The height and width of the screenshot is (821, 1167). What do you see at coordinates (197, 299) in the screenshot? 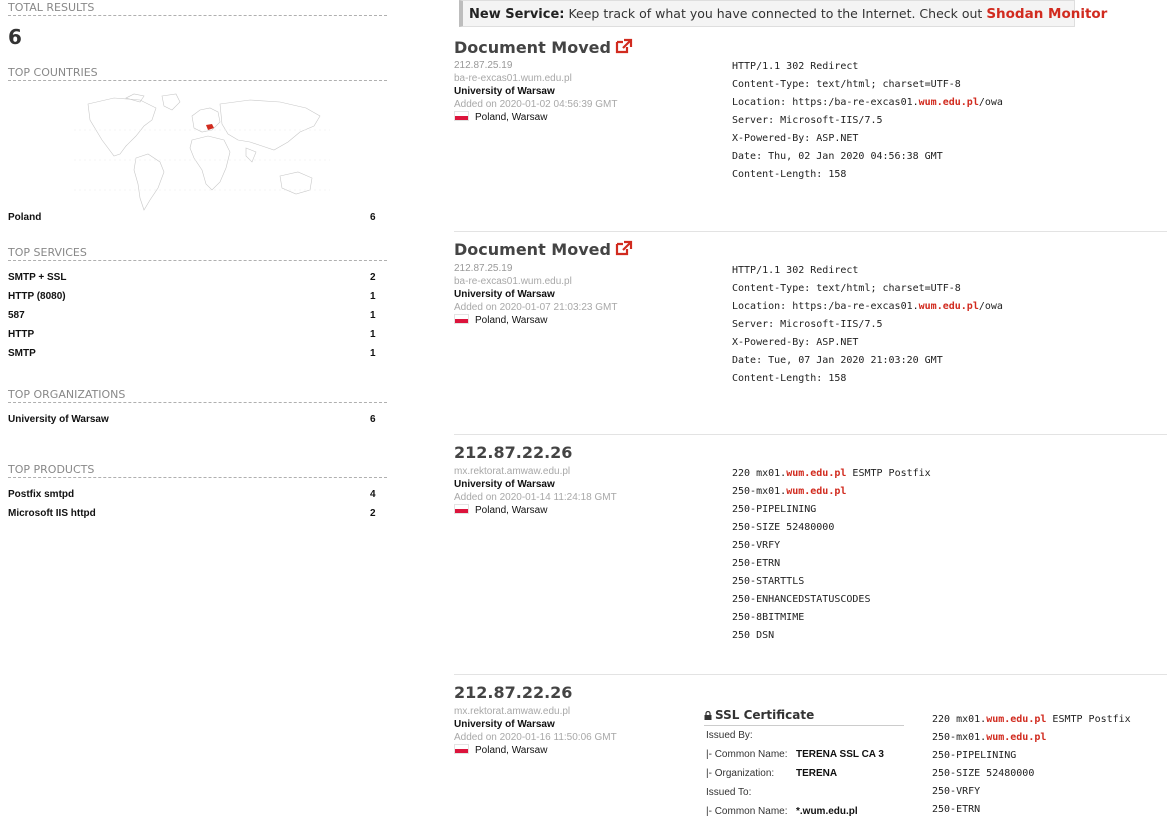
I see `facet-row-service: HTTP (8080) 1` at bounding box center [197, 299].